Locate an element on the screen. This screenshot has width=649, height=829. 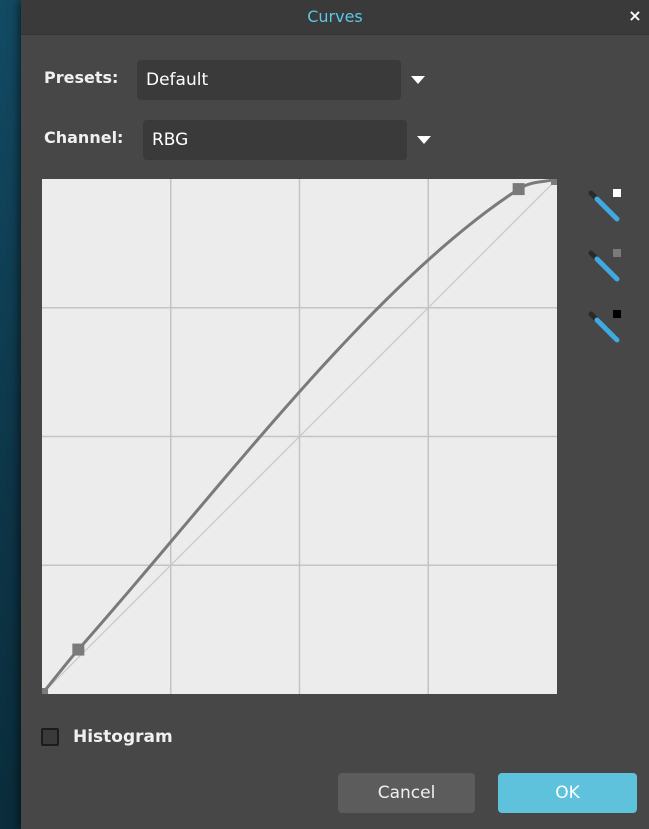
channel-label: Channel: is located at coordinates (84, 137).